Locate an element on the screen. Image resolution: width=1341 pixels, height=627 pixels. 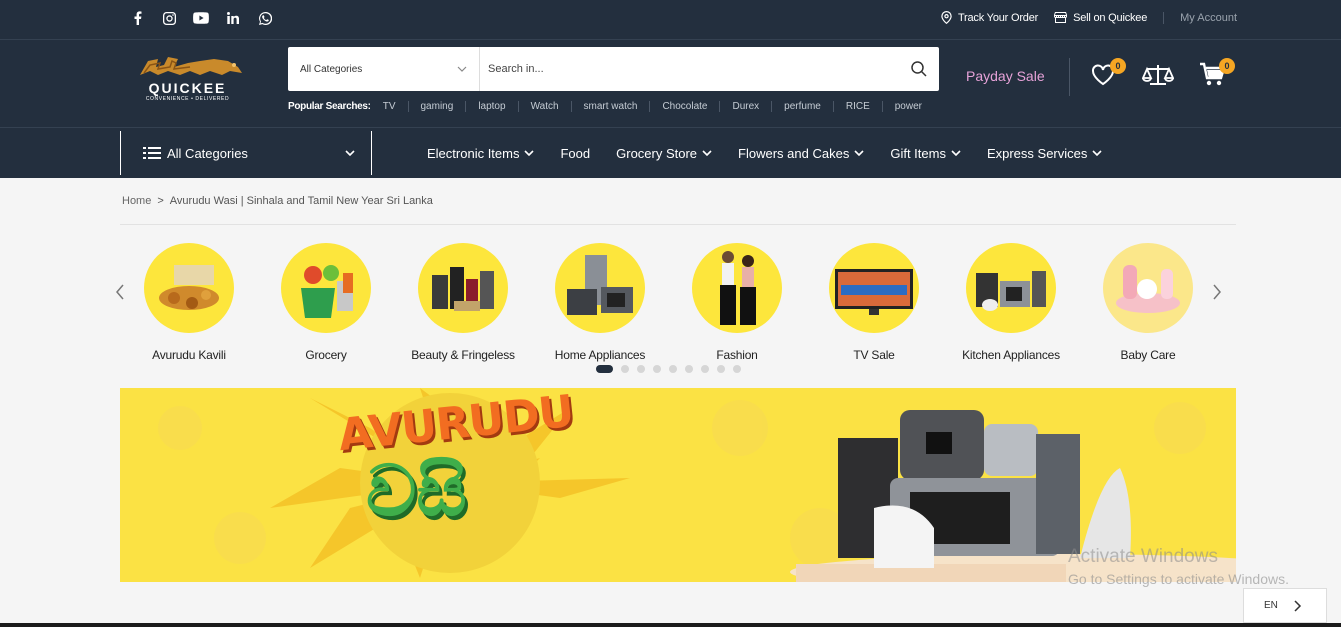
nav-item-gift-items: Gift Items is located at coordinates (925, 153).